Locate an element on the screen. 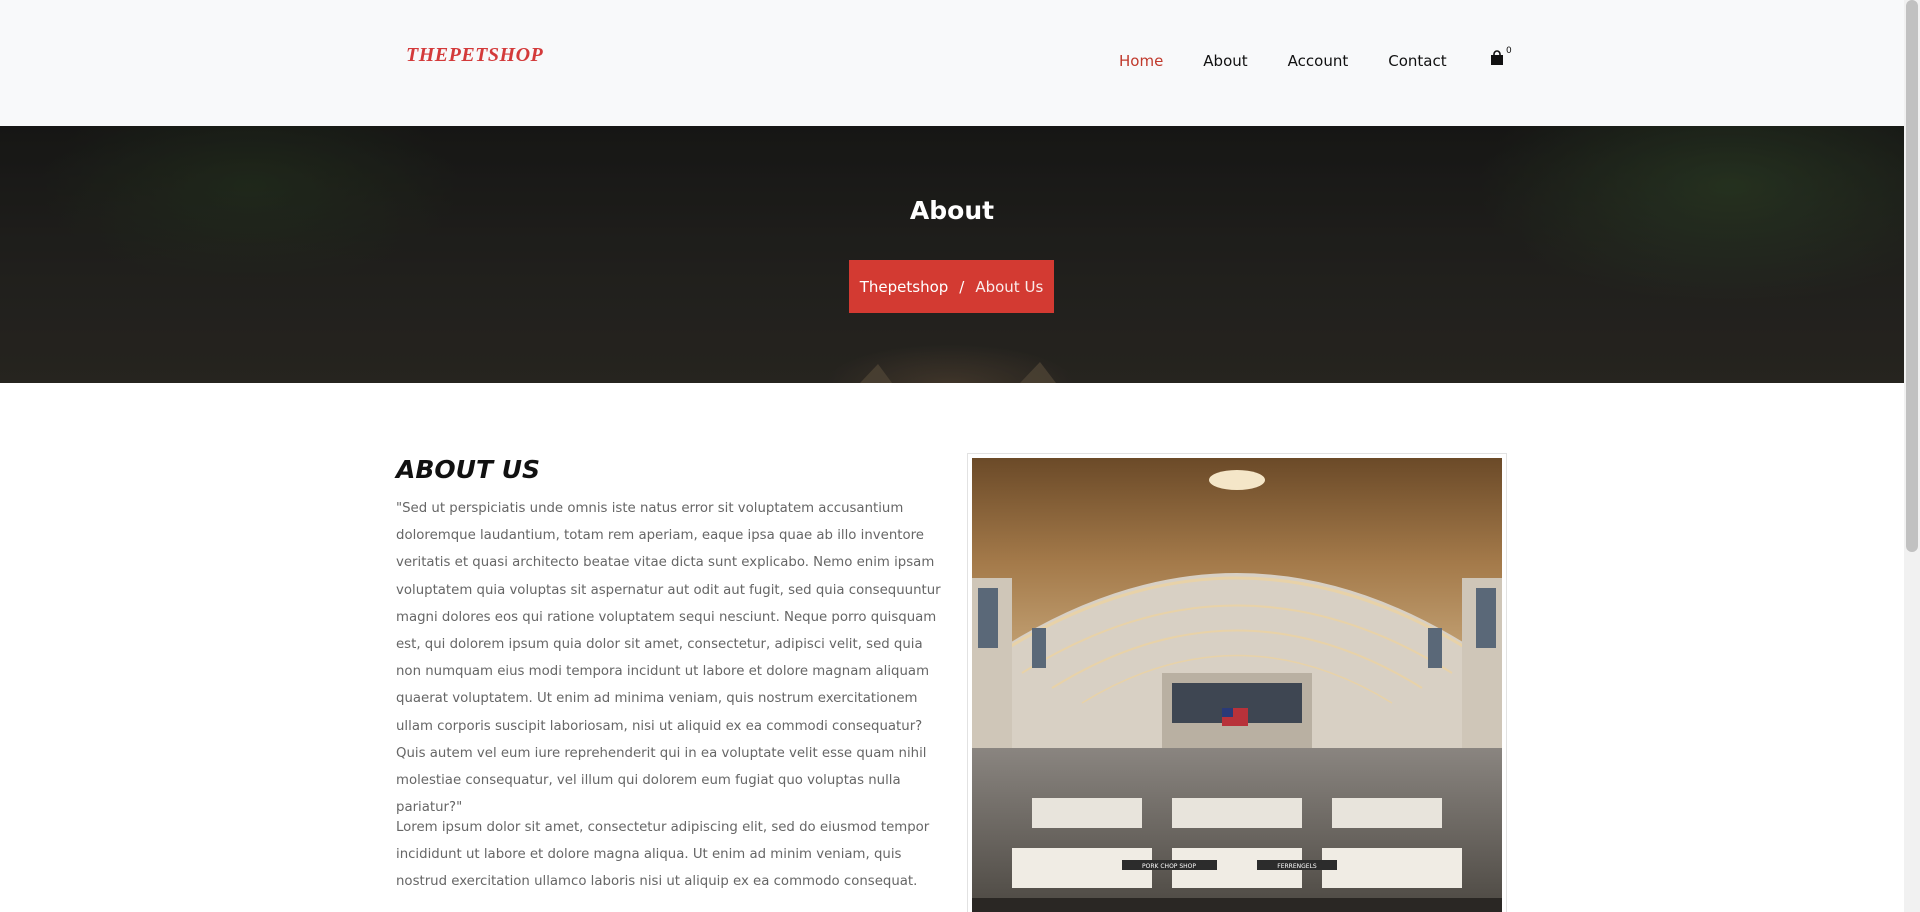 The image size is (1920, 912). about-image-frame: PORK CHOP SHOP FERRENGELS is located at coordinates (1237, 682).